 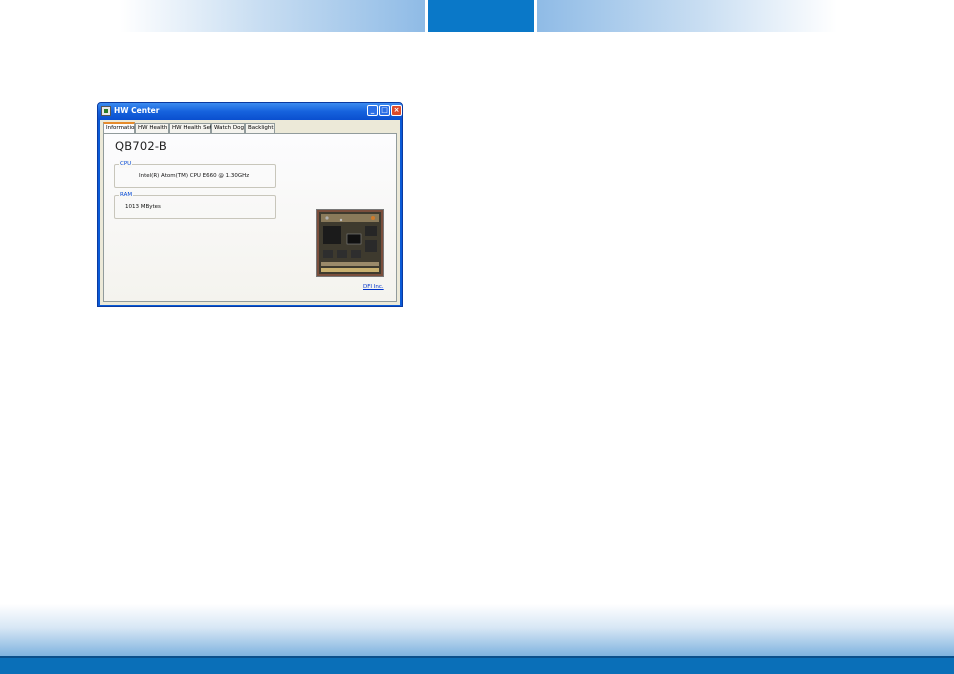 I want to click on tab-hw-health-set: HW Health Set, so click(x=190, y=128).